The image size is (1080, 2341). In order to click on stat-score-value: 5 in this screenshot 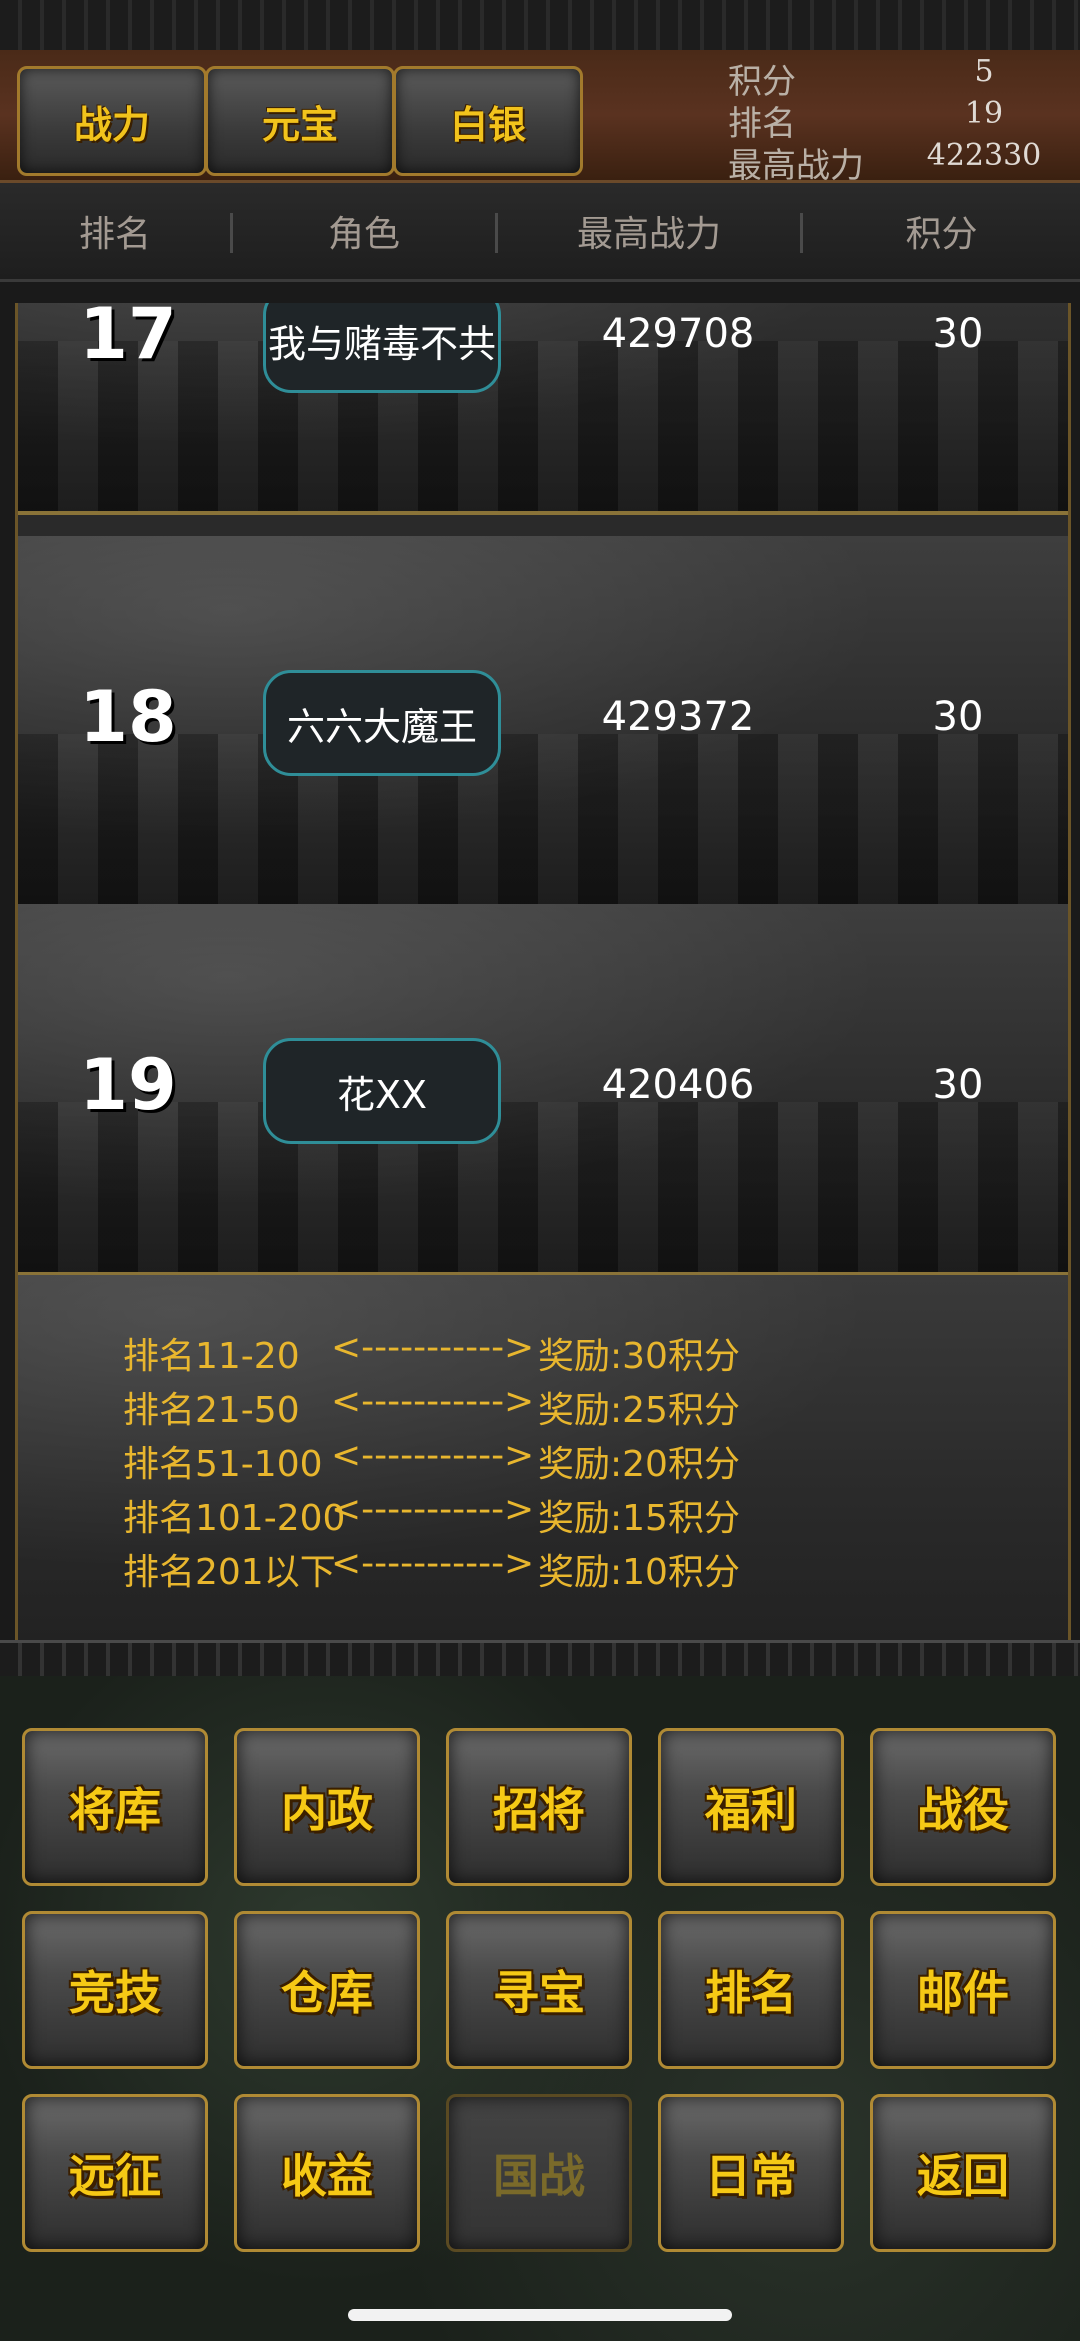, I will do `click(984, 71)`.